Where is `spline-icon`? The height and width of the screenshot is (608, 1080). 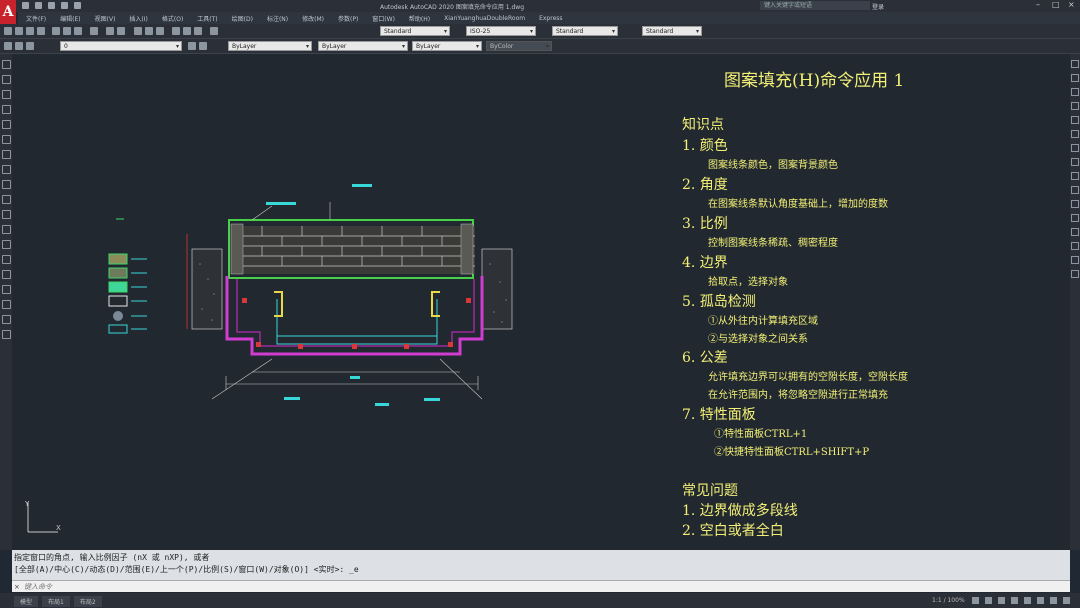
spline-icon is located at coordinates (6, 184).